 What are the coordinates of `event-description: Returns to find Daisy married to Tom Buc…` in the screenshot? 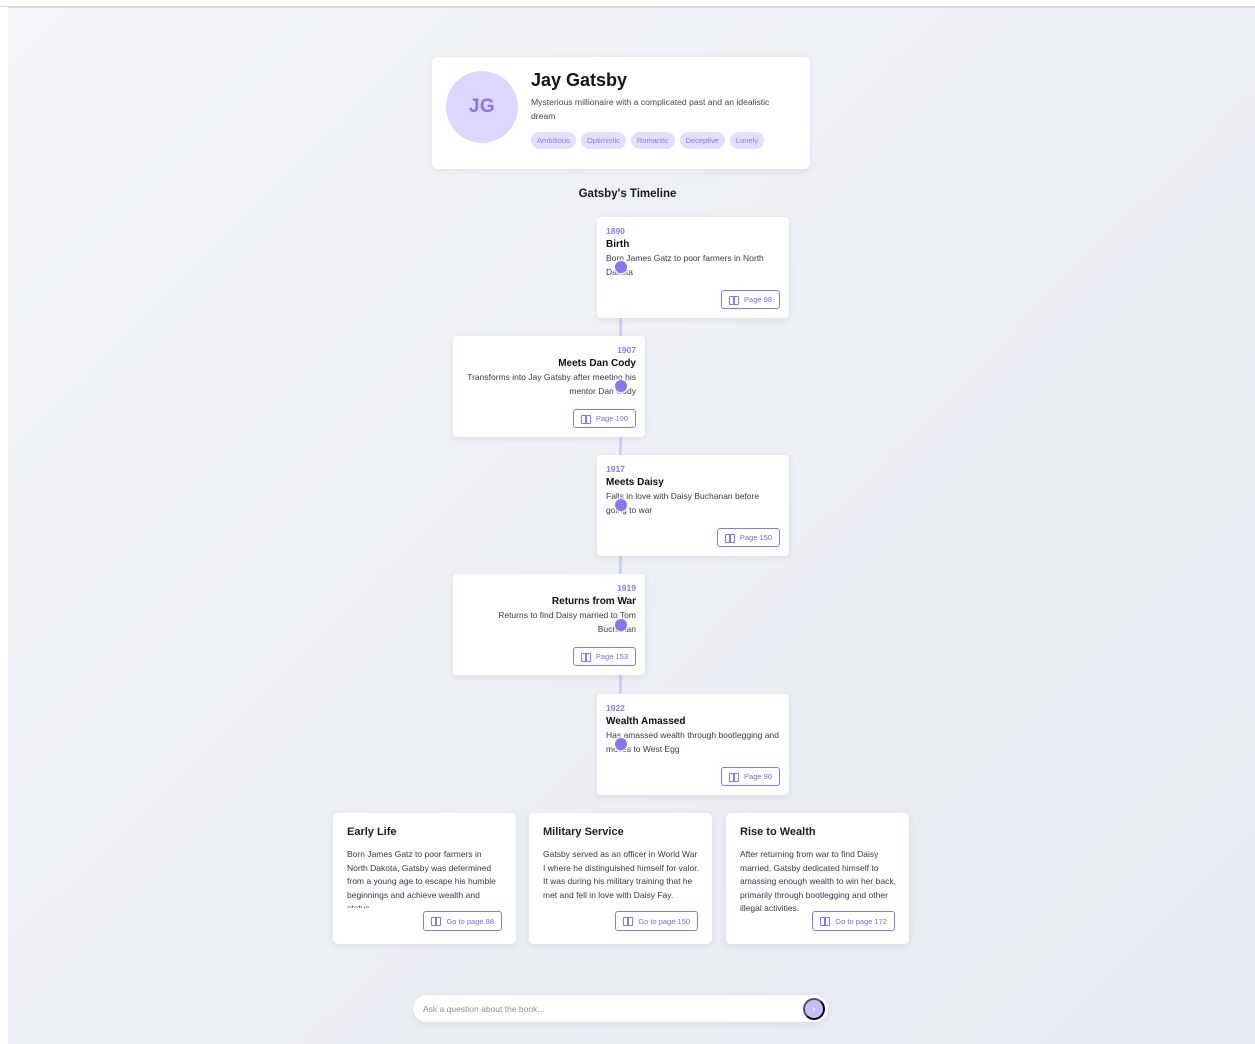 It's located at (567, 622).